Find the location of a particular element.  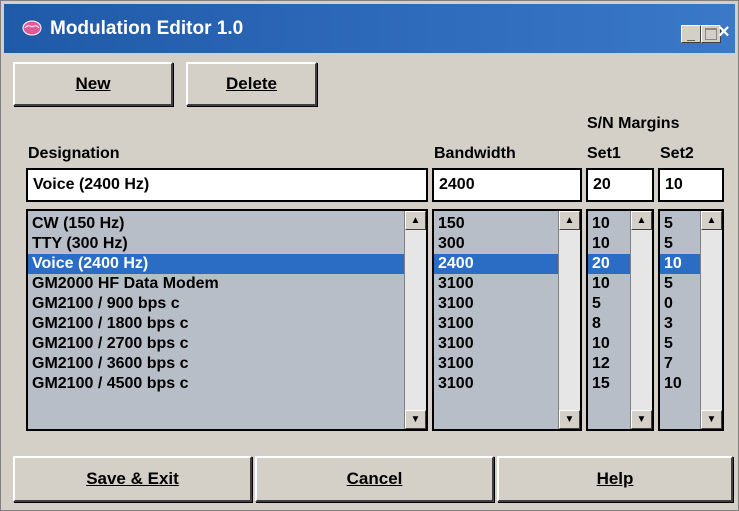

bandwidth-heading: Bandwidth is located at coordinates (475, 153).